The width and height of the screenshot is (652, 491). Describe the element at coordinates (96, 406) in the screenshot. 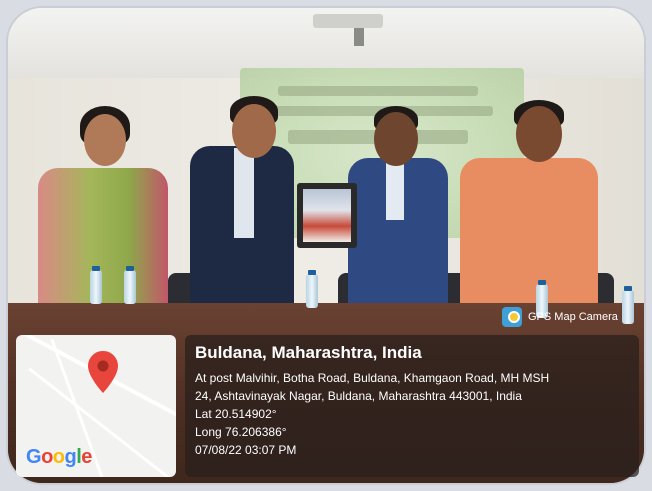

I see `map-thumbnail: Google` at that location.